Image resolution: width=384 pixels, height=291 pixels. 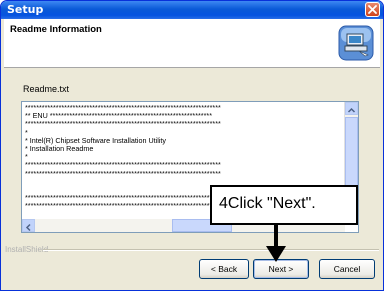 I want to click on scroll-up-icon, so click(x=351, y=110).